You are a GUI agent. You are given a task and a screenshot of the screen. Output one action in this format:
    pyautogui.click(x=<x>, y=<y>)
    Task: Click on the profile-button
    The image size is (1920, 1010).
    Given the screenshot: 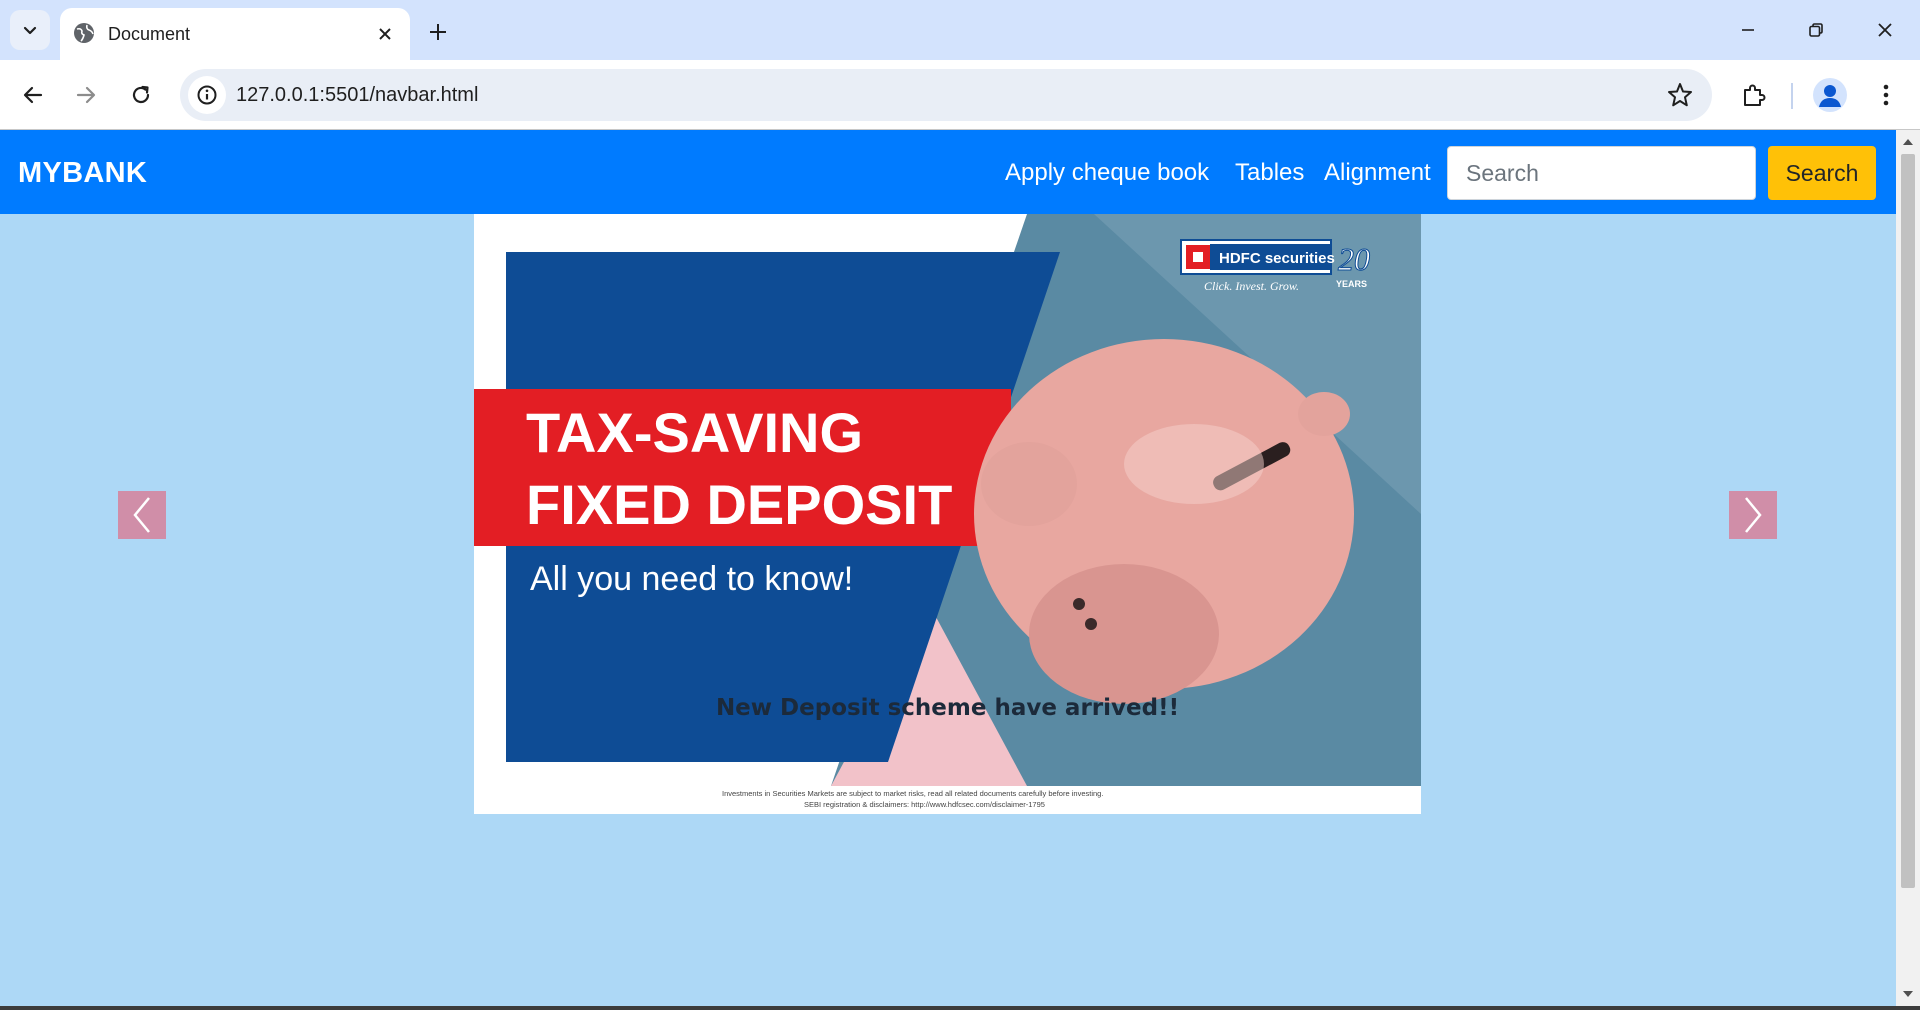 What is the action you would take?
    pyautogui.click(x=1830, y=95)
    